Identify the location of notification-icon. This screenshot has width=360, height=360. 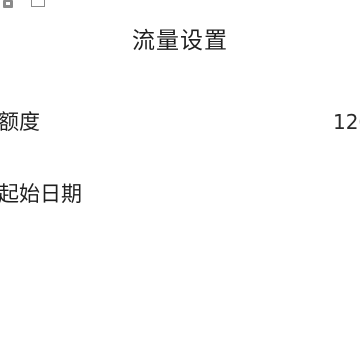
(8, 4).